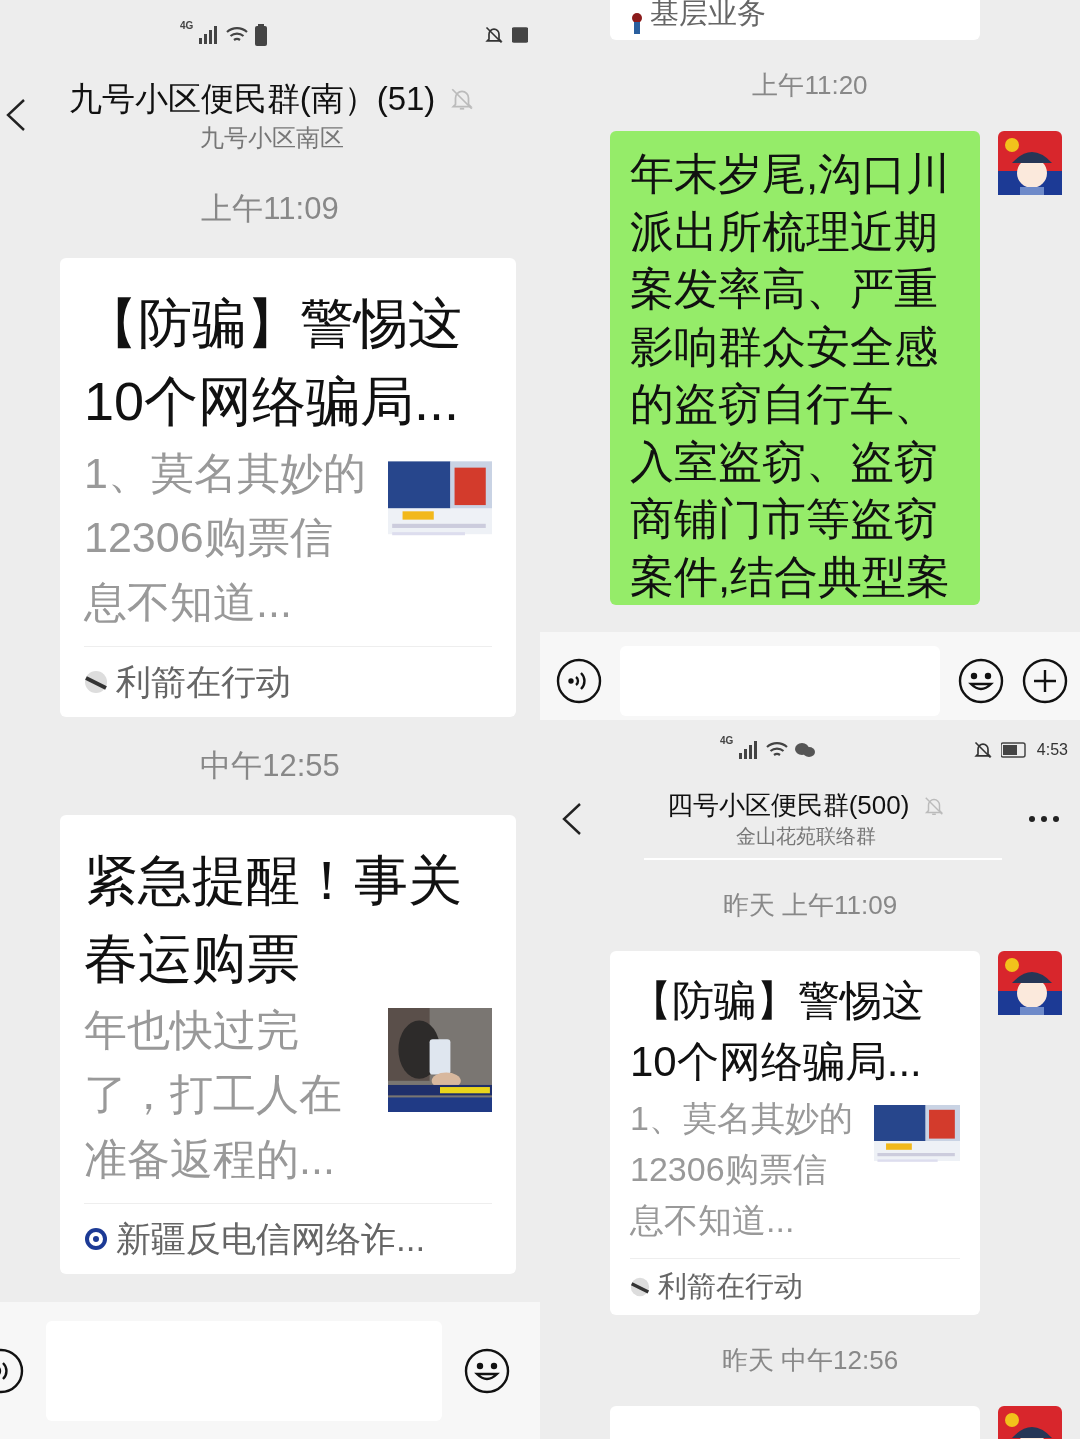 The width and height of the screenshot is (1080, 1439). Describe the element at coordinates (805, 750) in the screenshot. I see `chat-bubbles-icon` at that location.